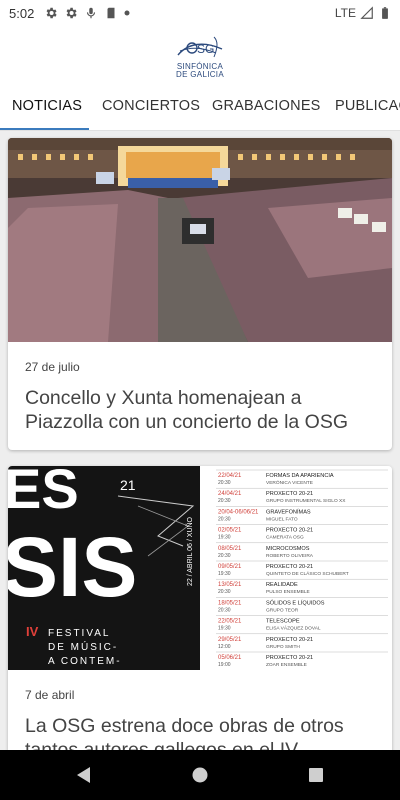 The image size is (400, 800). Describe the element at coordinates (205, 49) in the screenshot. I see `svg-text: SG` at that location.